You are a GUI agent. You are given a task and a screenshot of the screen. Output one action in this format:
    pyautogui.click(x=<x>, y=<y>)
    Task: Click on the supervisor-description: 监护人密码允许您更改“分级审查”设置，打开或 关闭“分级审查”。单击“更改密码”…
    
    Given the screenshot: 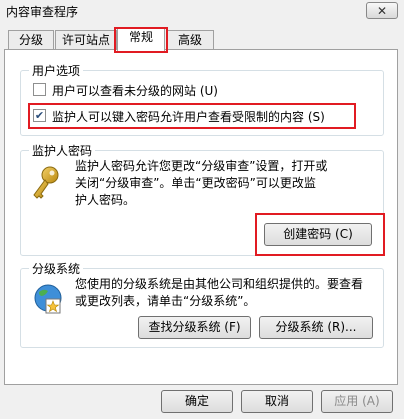 What is the action you would take?
    pyautogui.click(x=225, y=183)
    